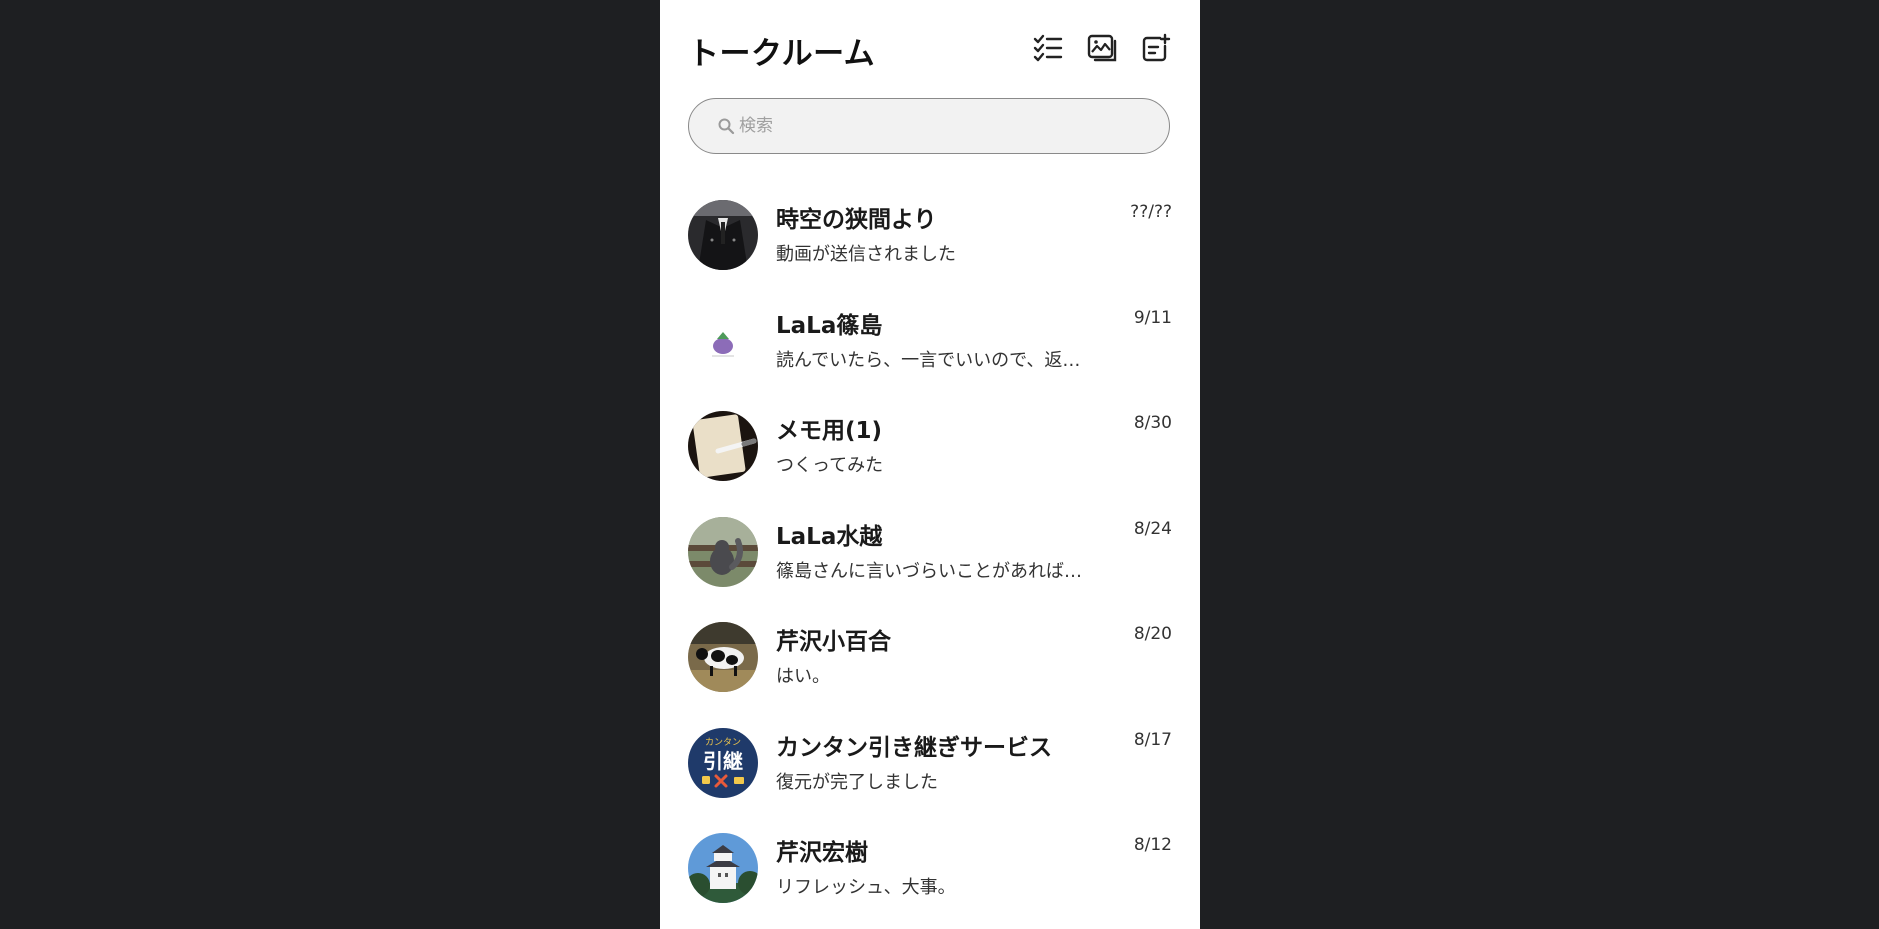 This screenshot has width=1879, height=929. What do you see at coordinates (930, 456) in the screenshot?
I see `chat-row: メモ用(1) つくってみた 8/30` at bounding box center [930, 456].